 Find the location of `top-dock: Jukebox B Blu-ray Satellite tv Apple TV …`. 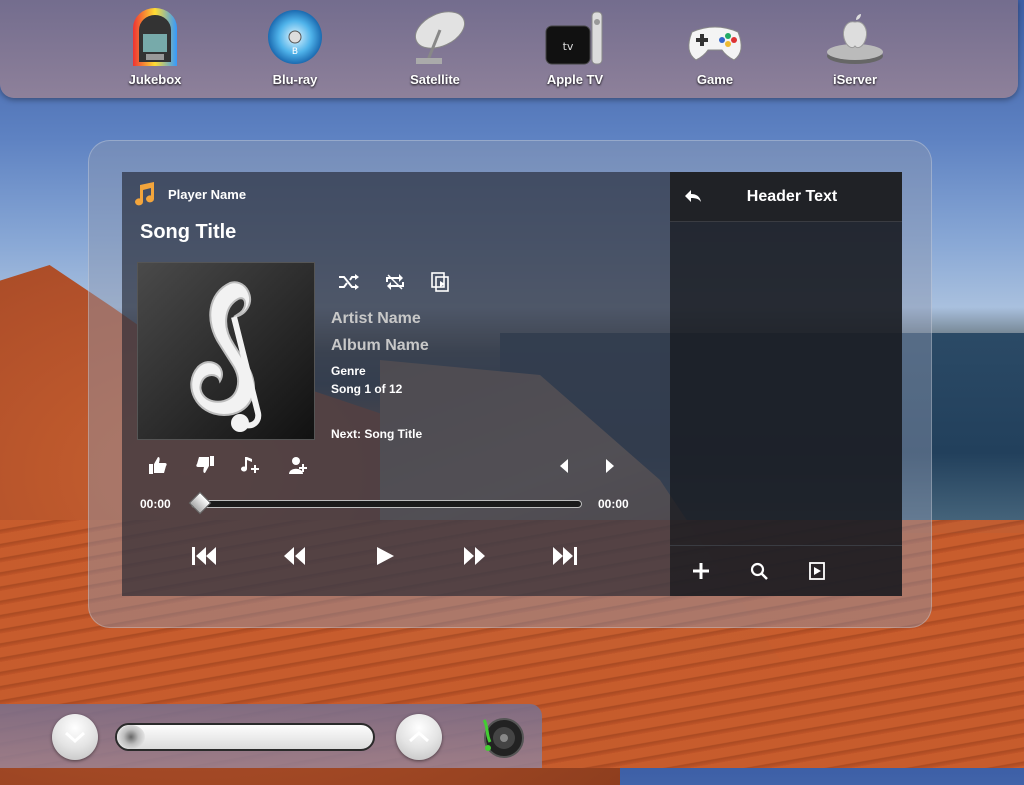

top-dock: Jukebox B Blu-ray Satellite tv Apple TV … is located at coordinates (509, 49).